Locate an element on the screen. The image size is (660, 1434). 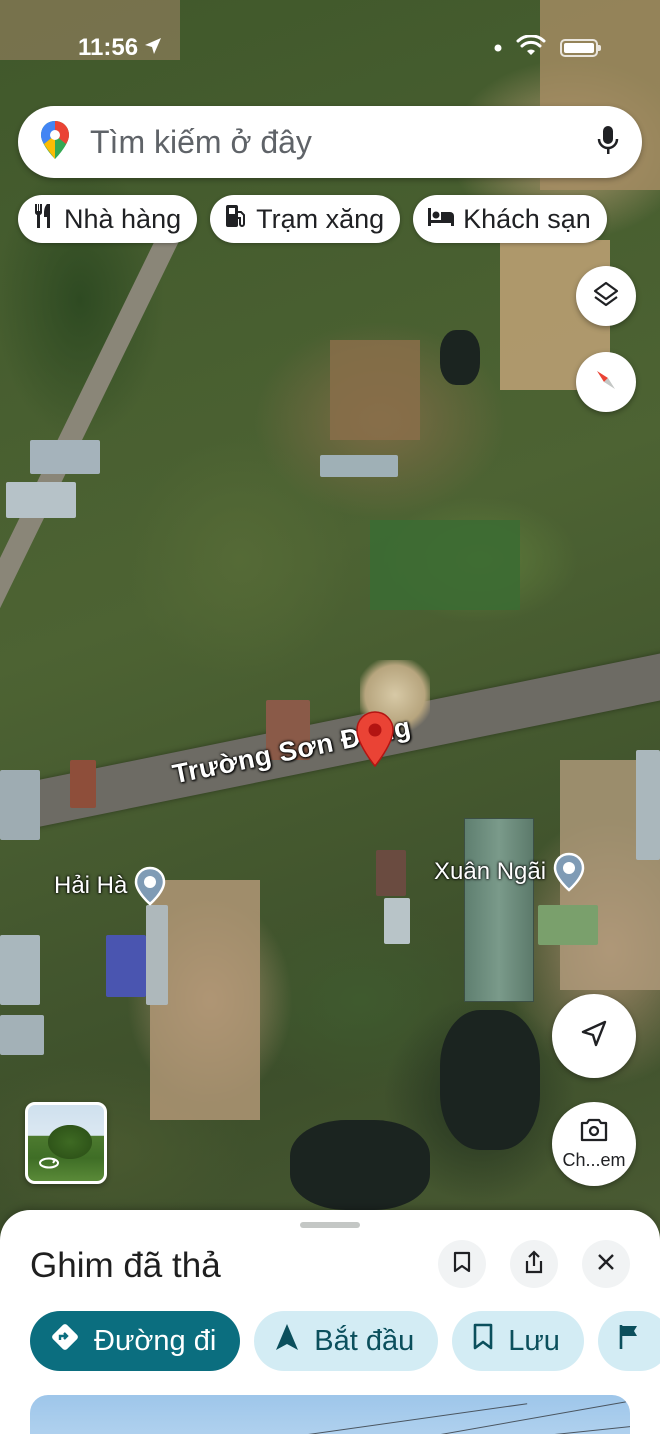
flag-button is located at coordinates (628, 1341).